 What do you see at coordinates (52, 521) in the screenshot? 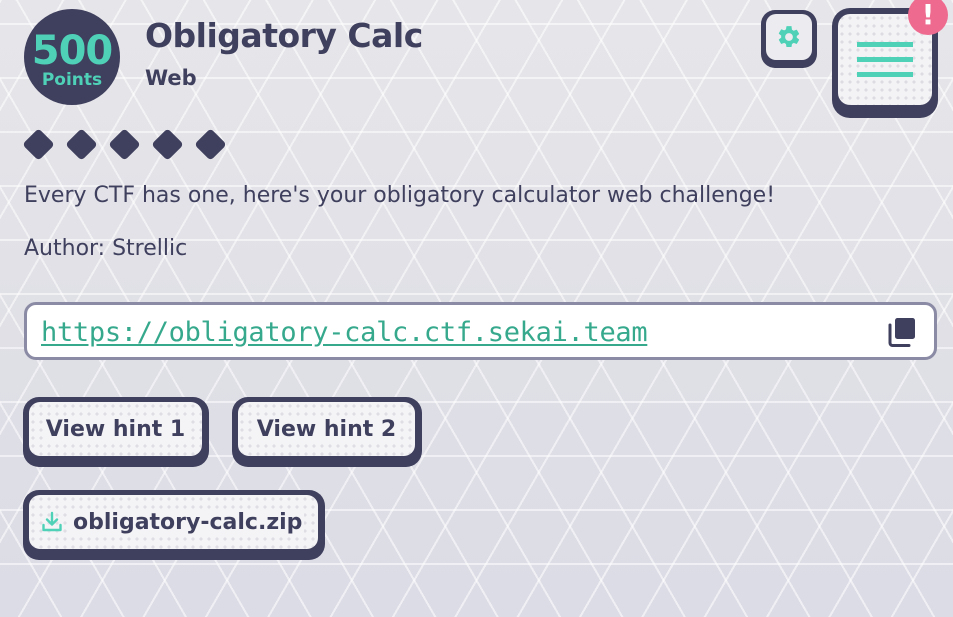
I see `download-icon` at bounding box center [52, 521].